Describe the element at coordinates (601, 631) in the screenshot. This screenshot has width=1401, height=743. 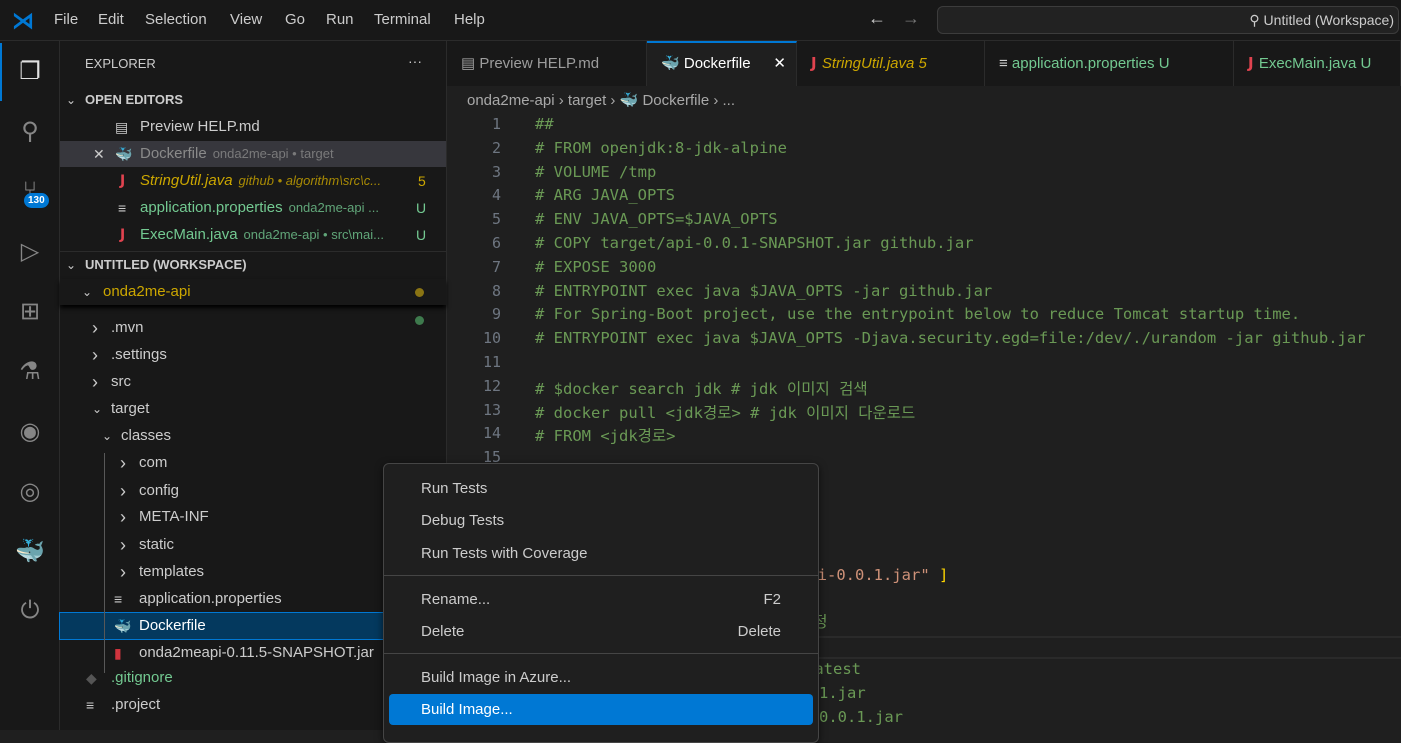
I see `menu-item-delete: Delete Delete` at that location.